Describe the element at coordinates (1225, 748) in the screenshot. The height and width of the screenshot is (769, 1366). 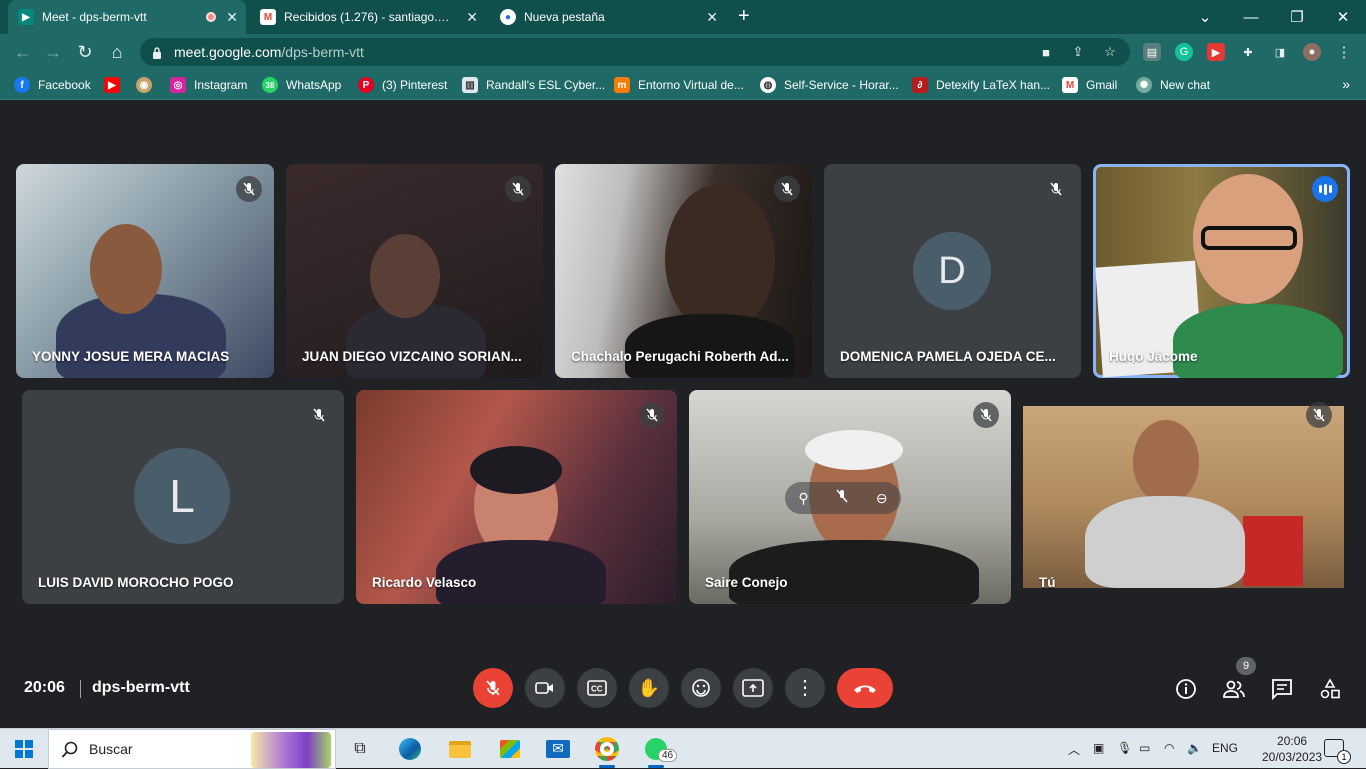
I see `language-indicator: ENG` at that location.